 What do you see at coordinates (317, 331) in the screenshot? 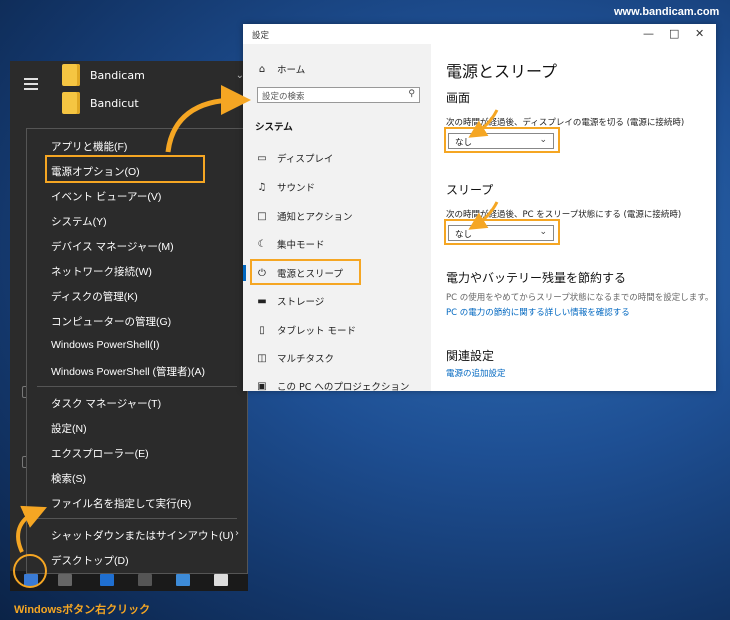
I see `nav-label: タブレット モード` at bounding box center [317, 331].